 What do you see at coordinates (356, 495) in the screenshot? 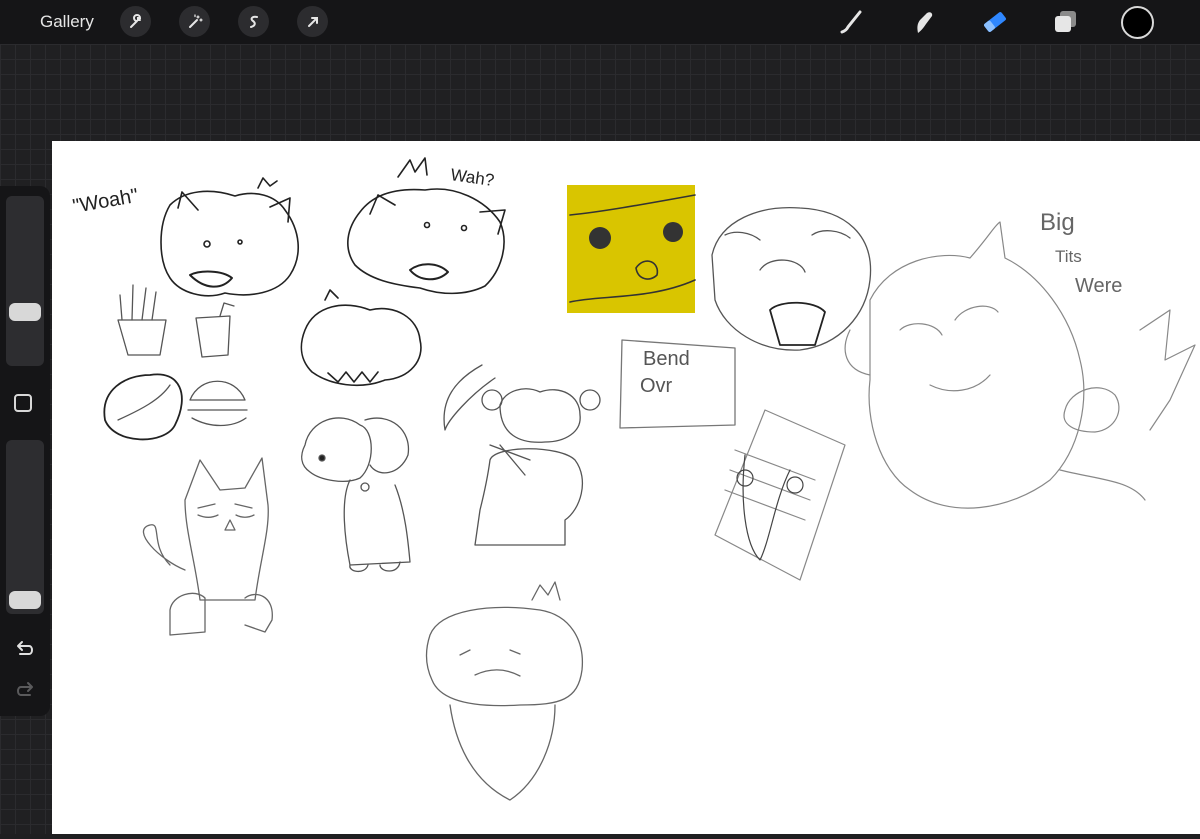
I see `sketch-dog` at bounding box center [356, 495].